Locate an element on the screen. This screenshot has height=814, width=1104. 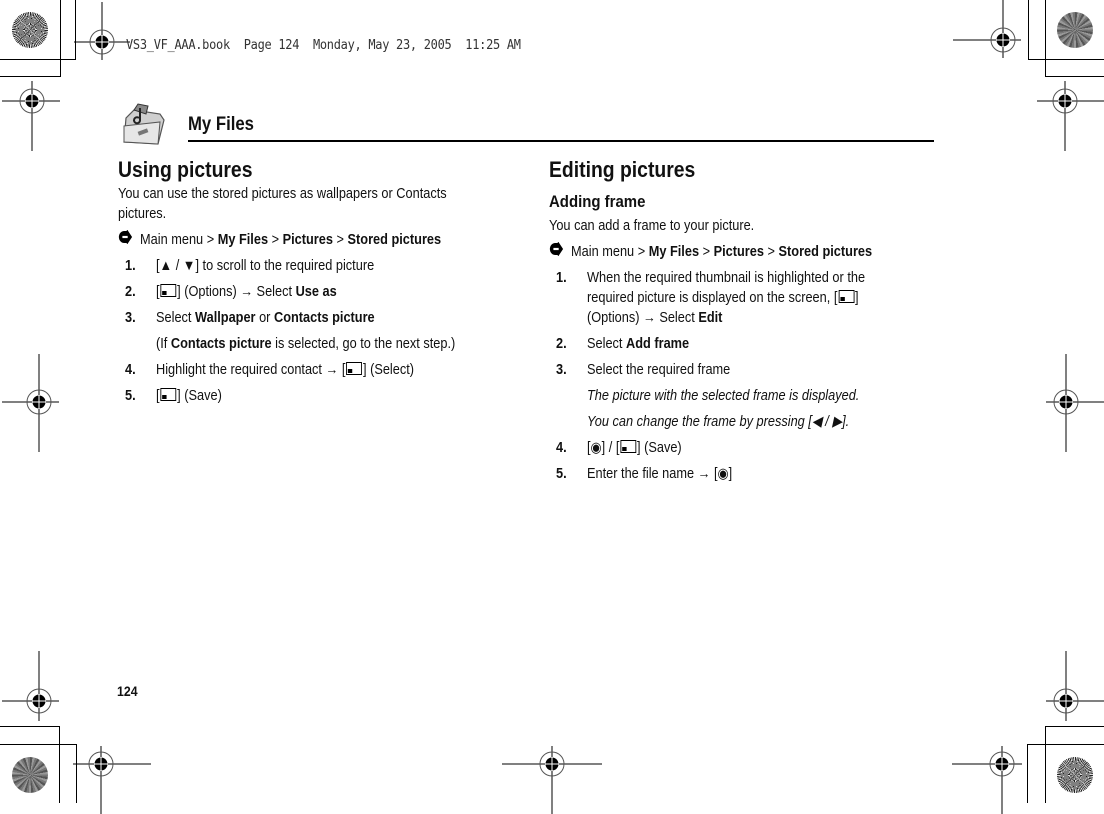
section-title: Using pictures is located at coordinates (185, 169).